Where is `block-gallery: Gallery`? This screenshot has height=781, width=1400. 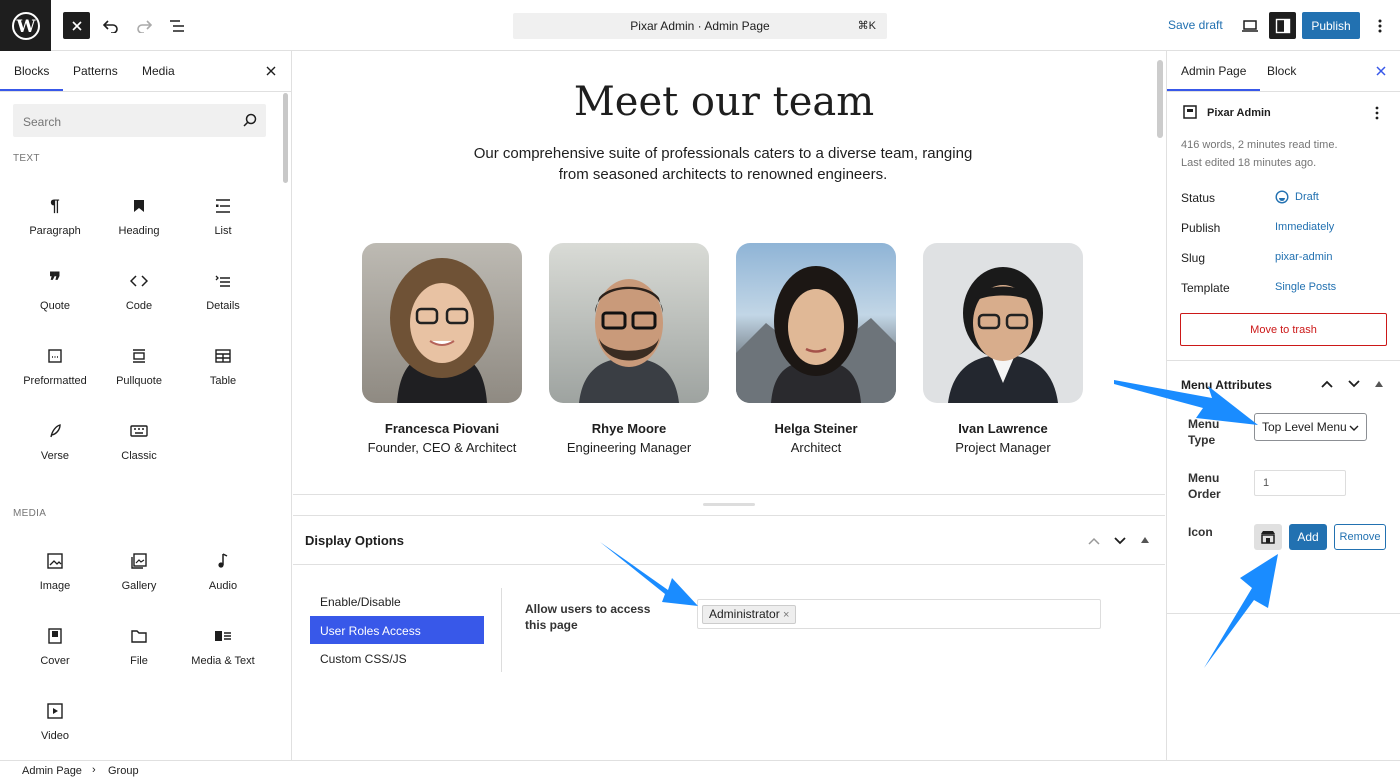 block-gallery: Gallery is located at coordinates (139, 580).